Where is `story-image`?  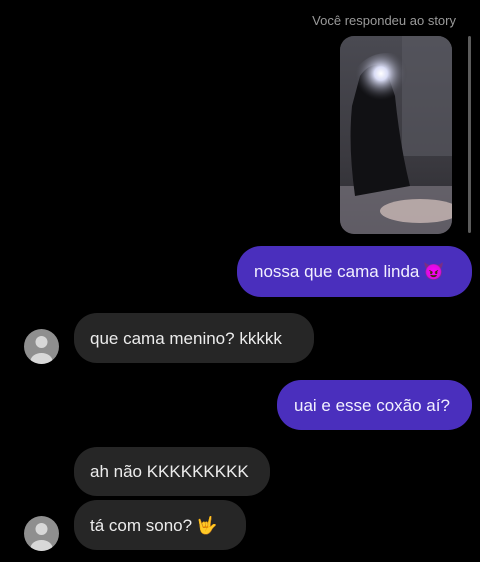
story-image is located at coordinates (396, 135).